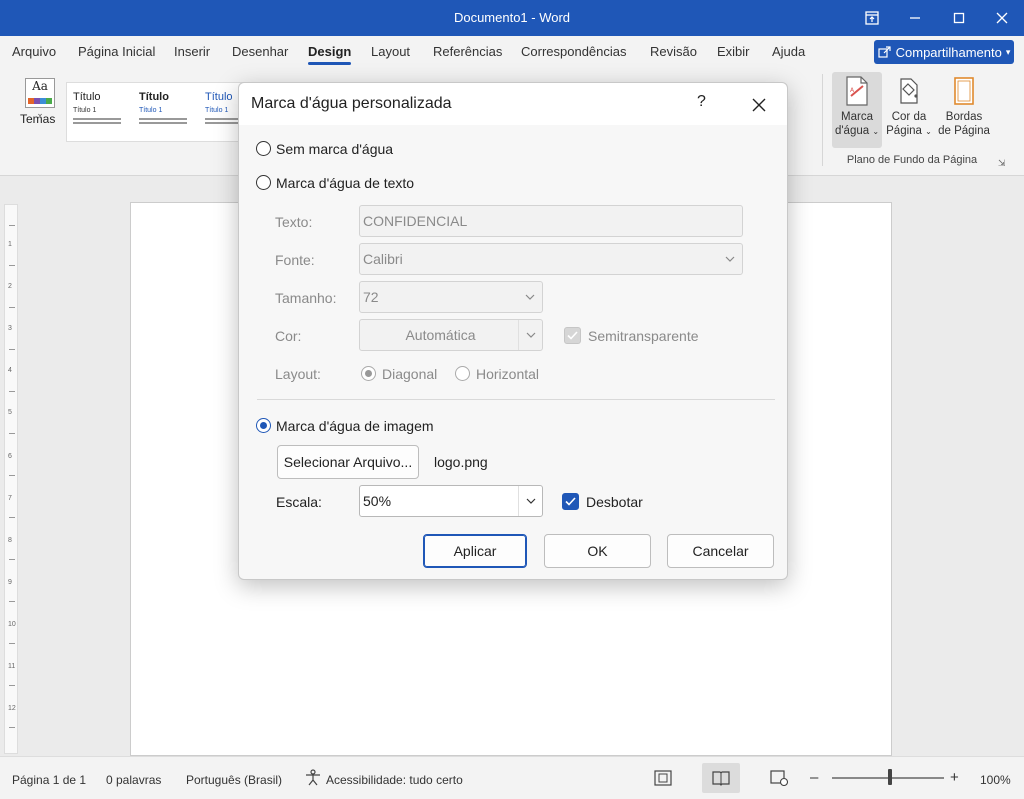 The width and height of the screenshot is (1024, 799). Describe the element at coordinates (779, 778) in the screenshot. I see `web-layout-icon` at that location.